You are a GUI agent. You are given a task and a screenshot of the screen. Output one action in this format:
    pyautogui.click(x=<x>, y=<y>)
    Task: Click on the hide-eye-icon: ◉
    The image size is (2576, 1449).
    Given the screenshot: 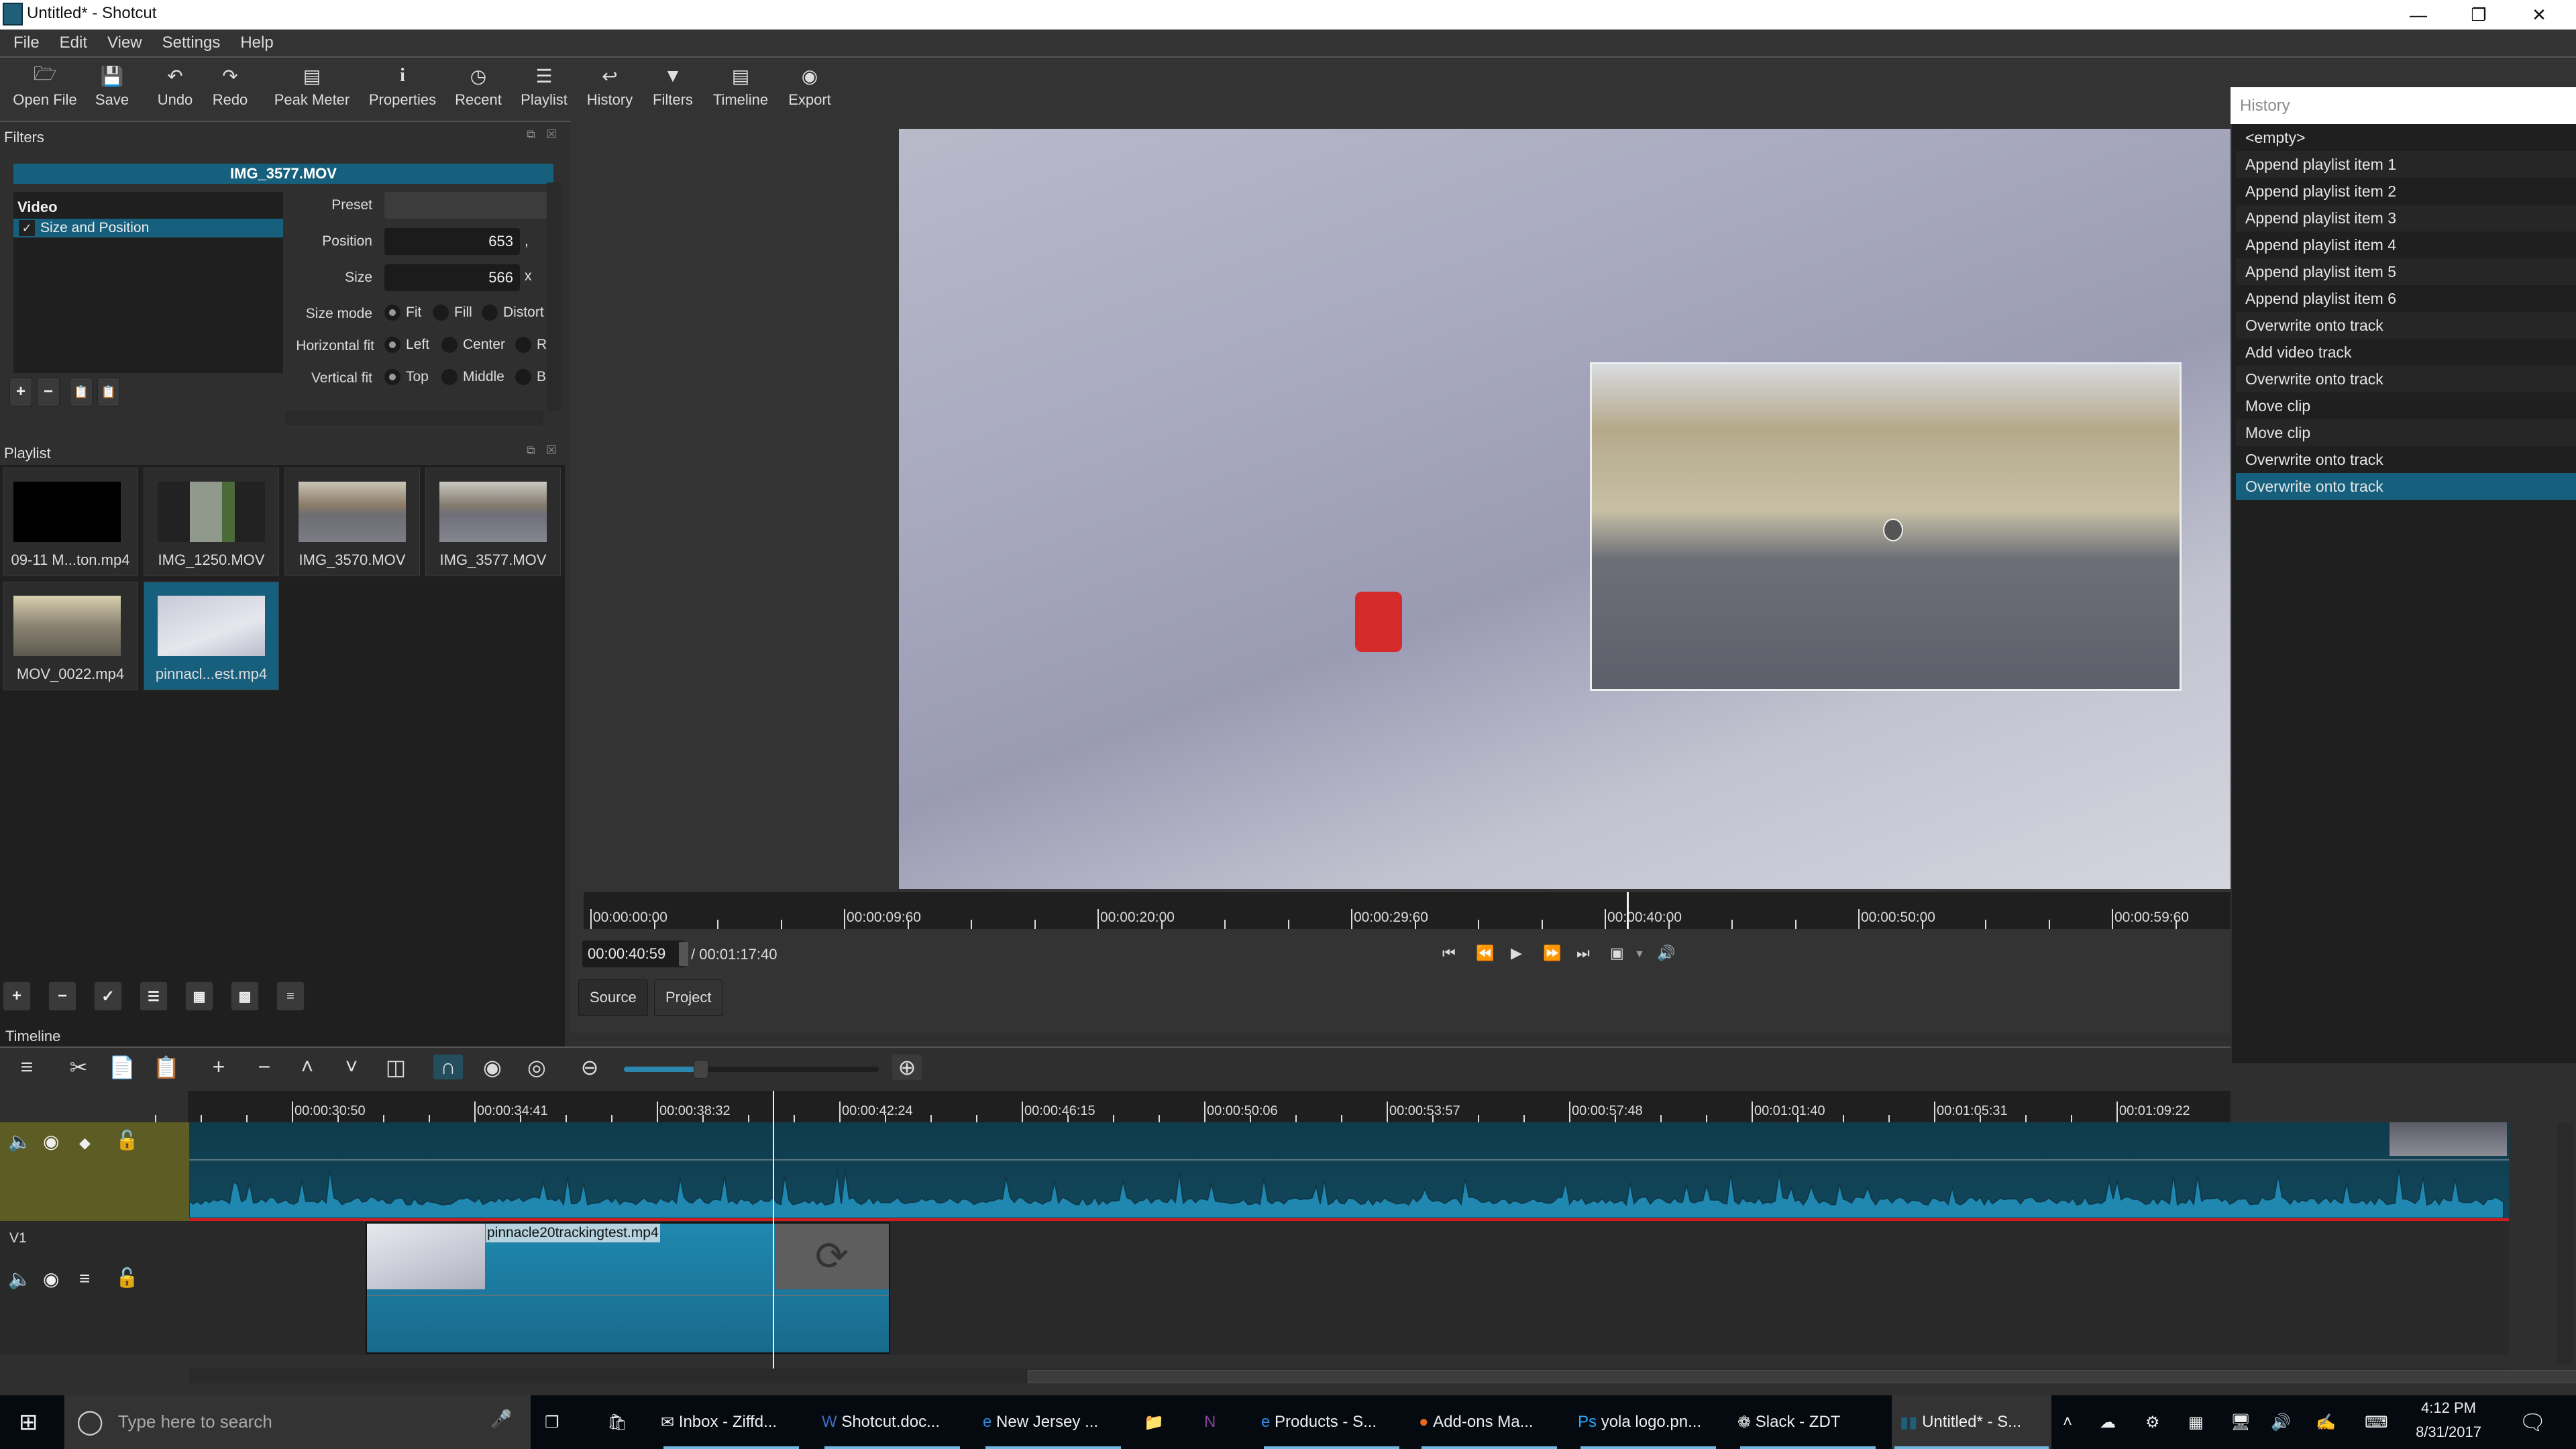 What is the action you would take?
    pyautogui.click(x=51, y=1279)
    